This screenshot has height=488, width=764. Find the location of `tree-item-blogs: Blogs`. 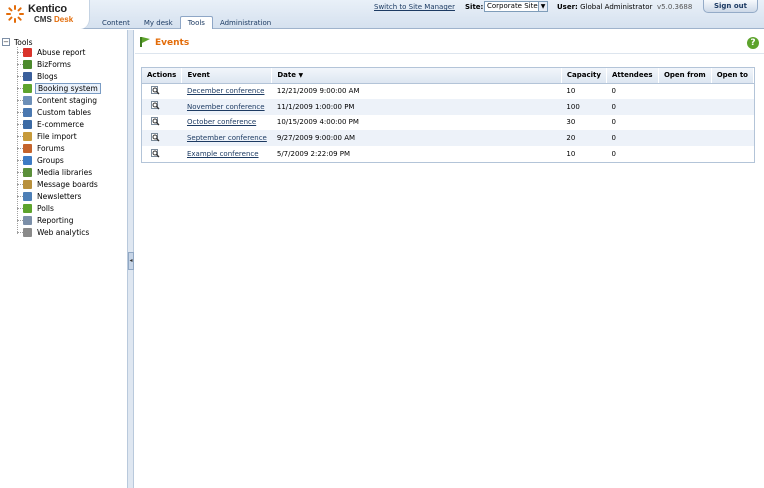

tree-item-blogs: Blogs is located at coordinates (38, 76).